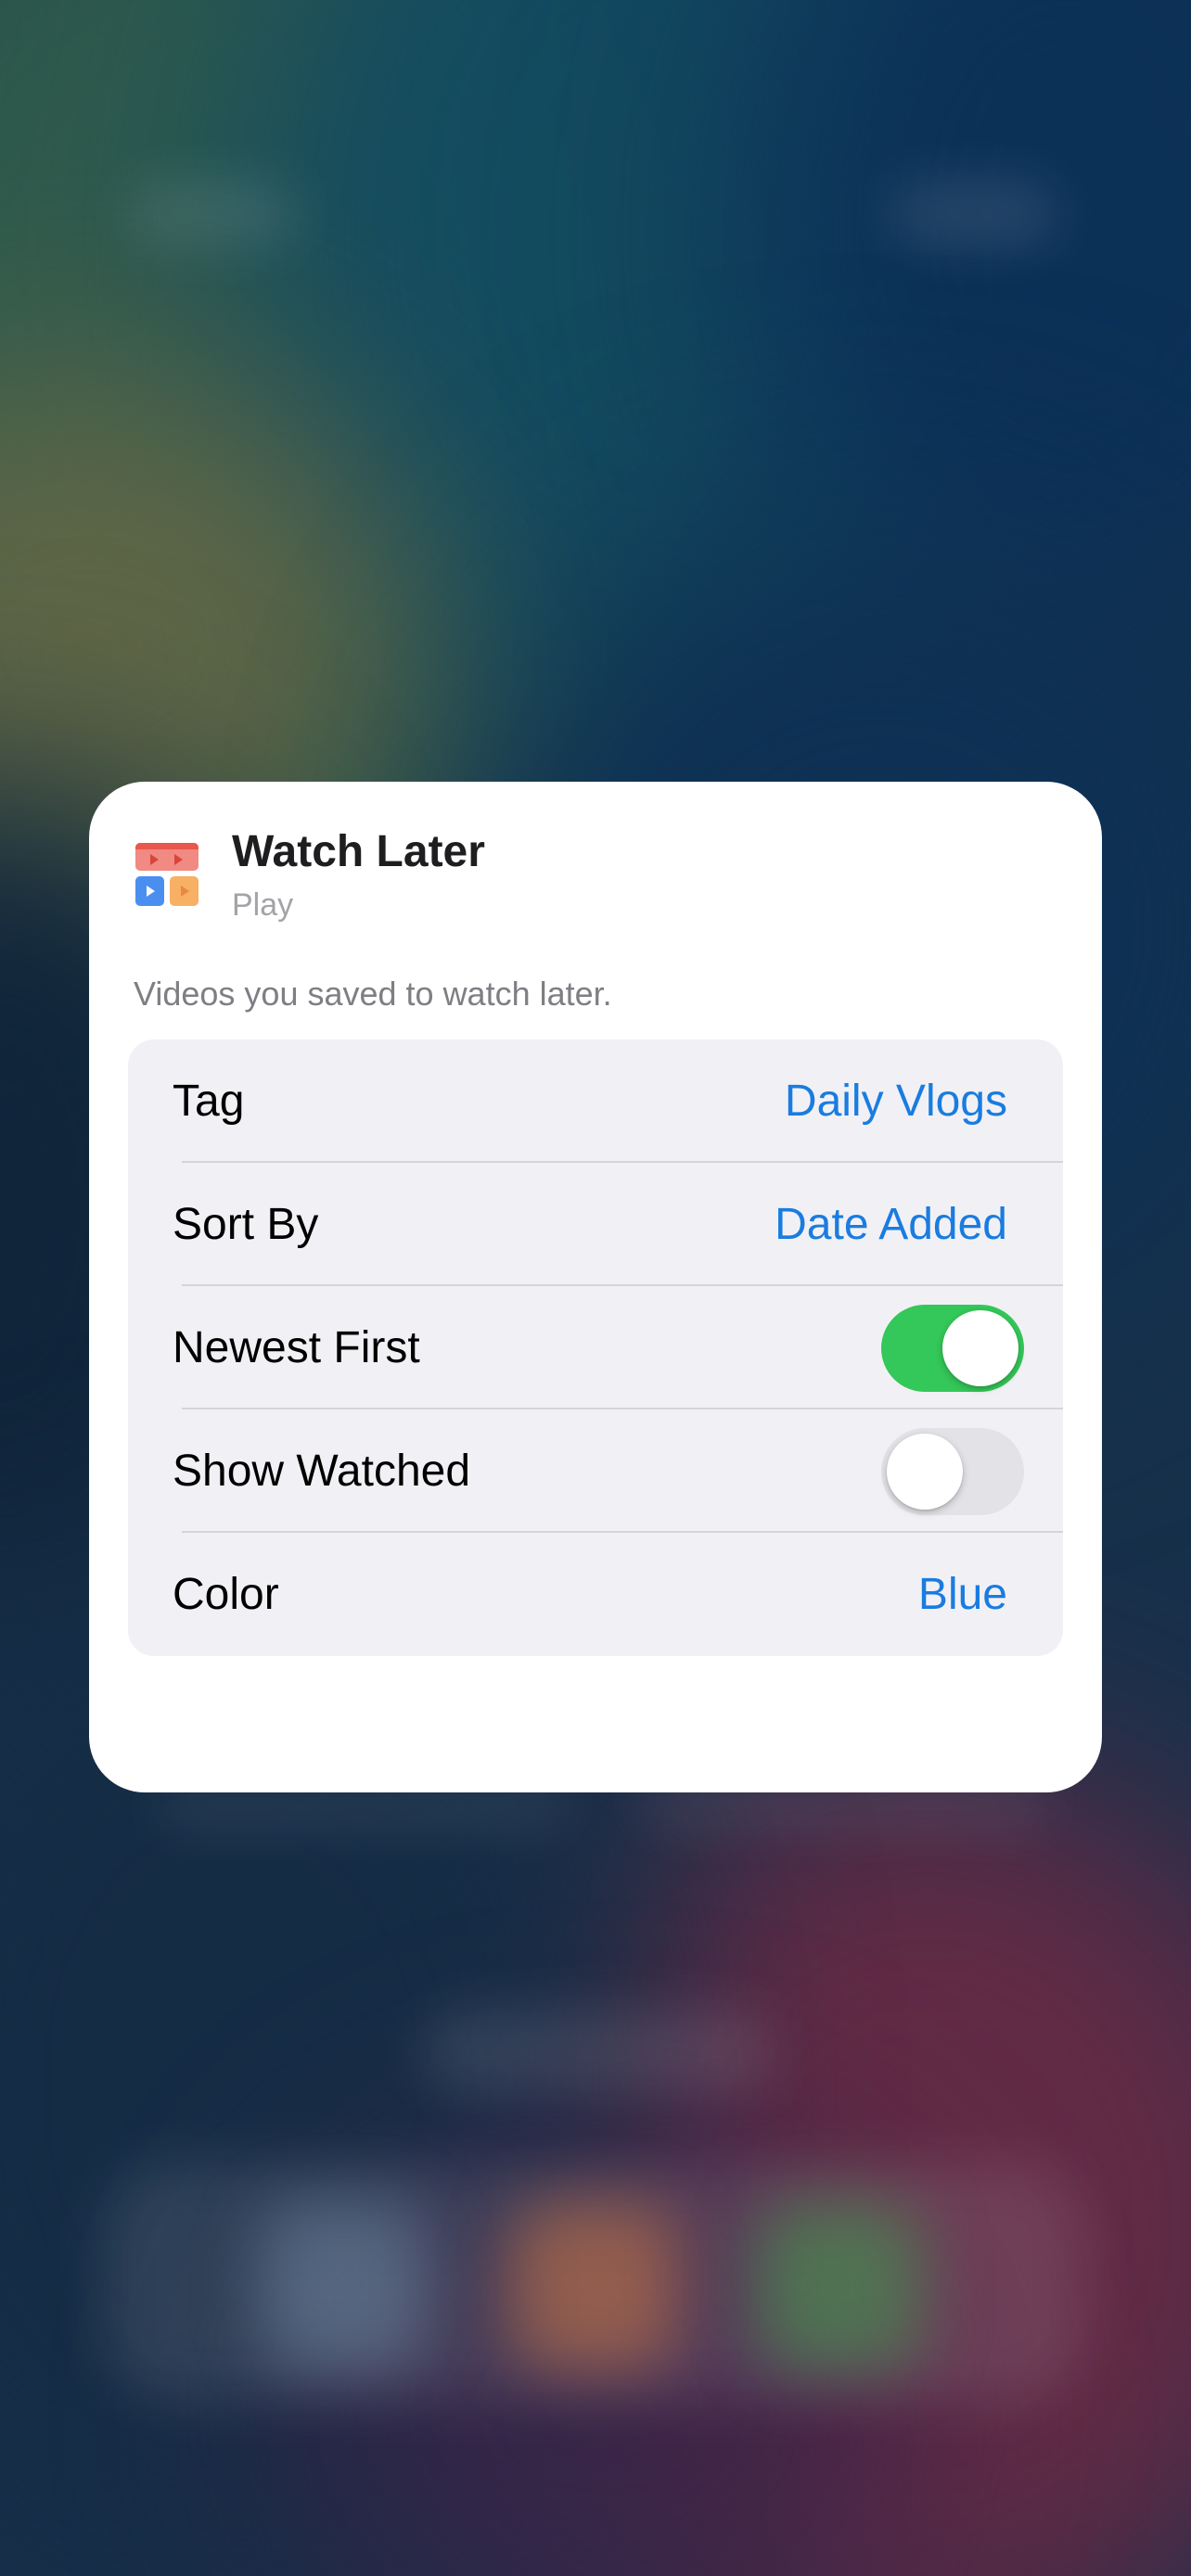 The width and height of the screenshot is (1191, 2576). Describe the element at coordinates (373, 994) in the screenshot. I see `widget-description: Videos you saved to watch later.` at that location.